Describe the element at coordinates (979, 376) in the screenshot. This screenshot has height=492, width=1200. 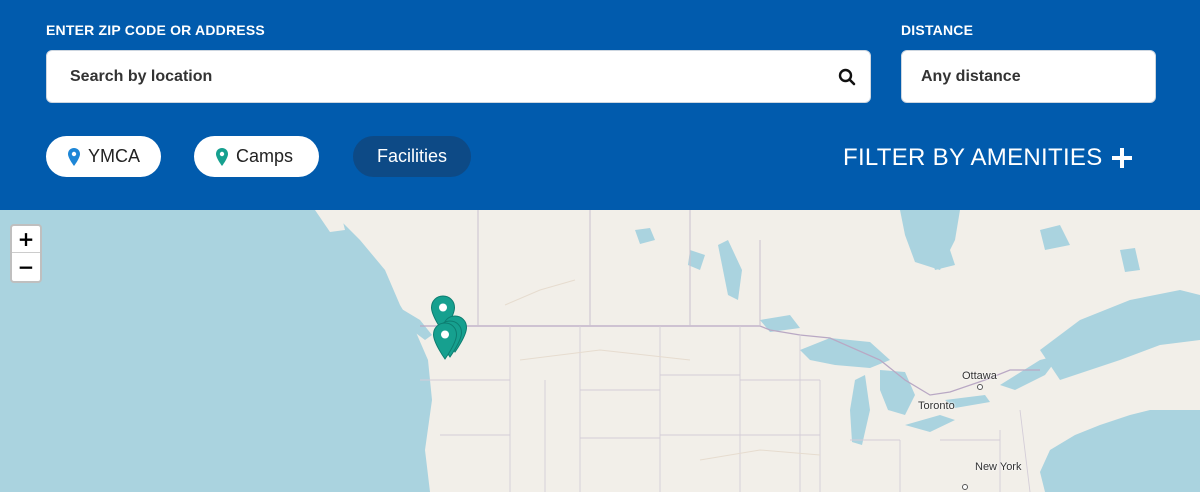
I see `city-label-ottawa: Ottawa` at that location.